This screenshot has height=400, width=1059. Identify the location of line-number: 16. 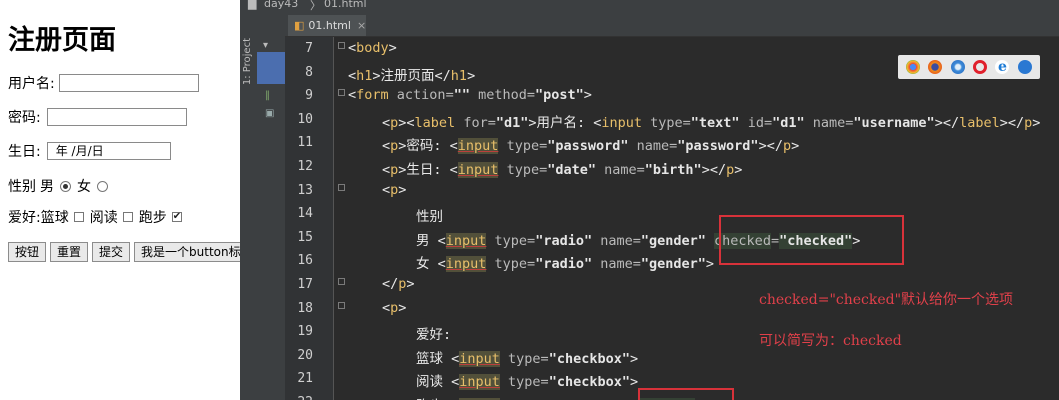
(305, 261).